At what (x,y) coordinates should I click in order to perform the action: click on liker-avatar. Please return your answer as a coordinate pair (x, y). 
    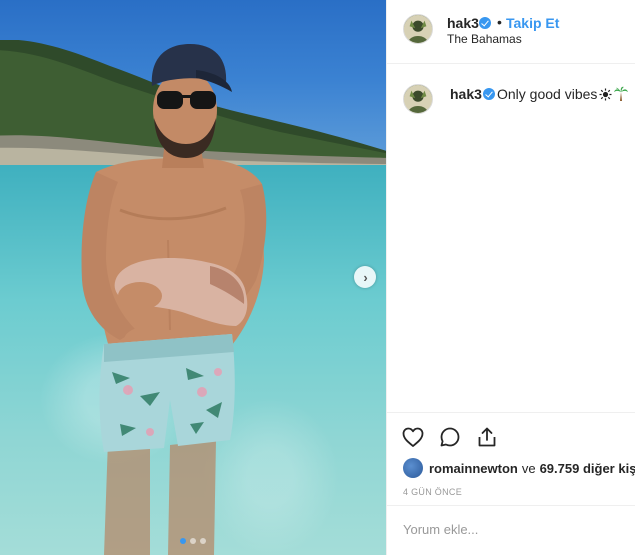
    Looking at the image, I should click on (413, 468).